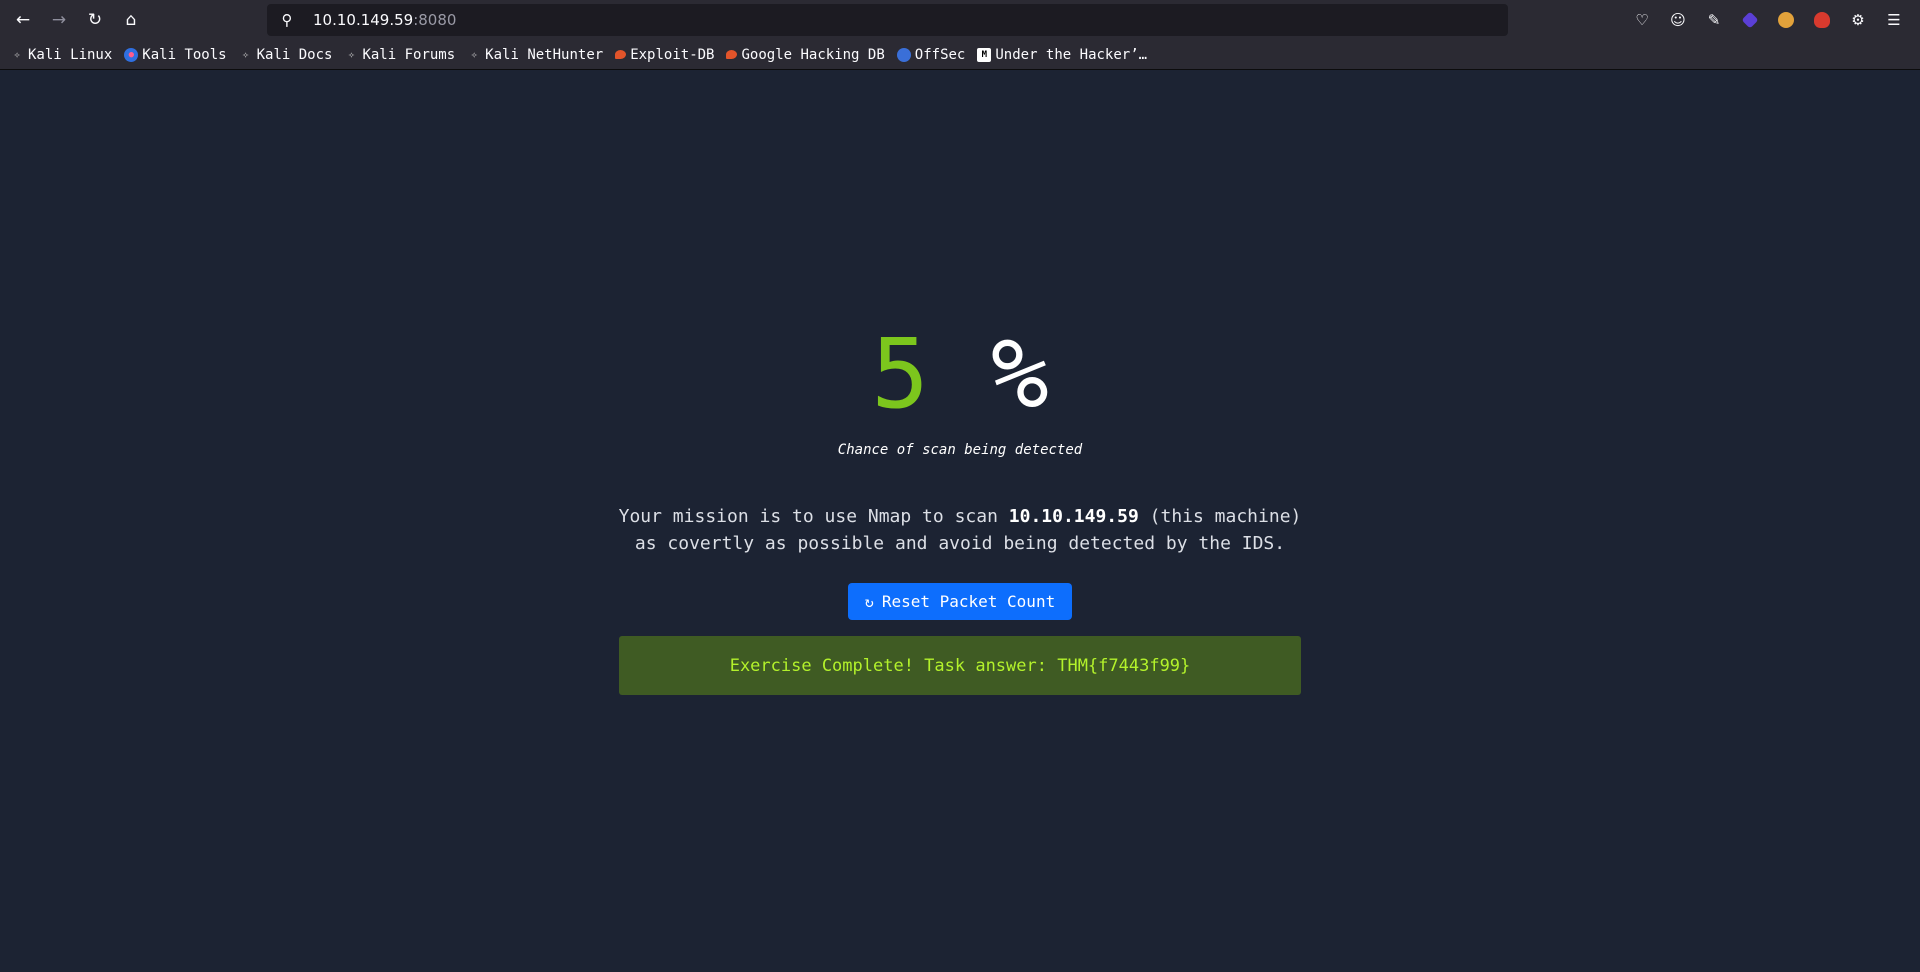 Image resolution: width=1920 pixels, height=972 pixels. What do you see at coordinates (968, 601) in the screenshot?
I see `reset-button-label: Reset Packet Count` at bounding box center [968, 601].